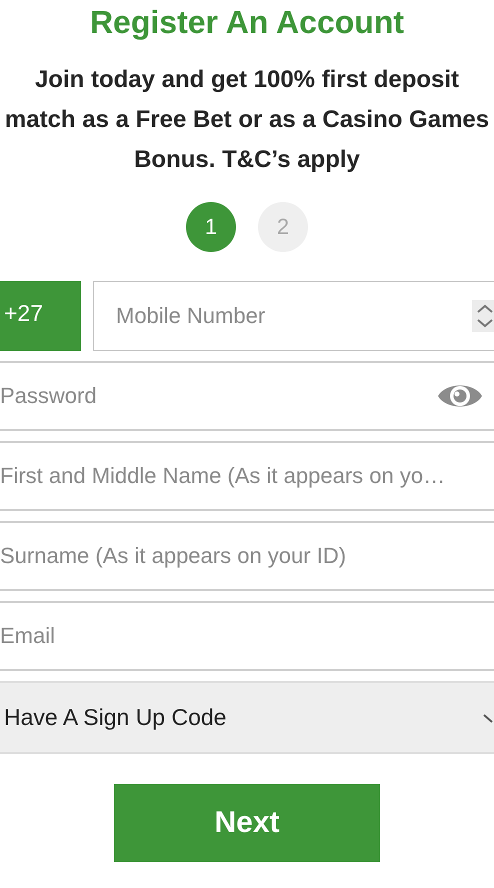 The image size is (494, 888). What do you see at coordinates (247, 120) in the screenshot?
I see `promo-text: Join today and get 100% first deposit match as a Free Bet or as a Casino Games Bonus. T&C’s apply` at bounding box center [247, 120].